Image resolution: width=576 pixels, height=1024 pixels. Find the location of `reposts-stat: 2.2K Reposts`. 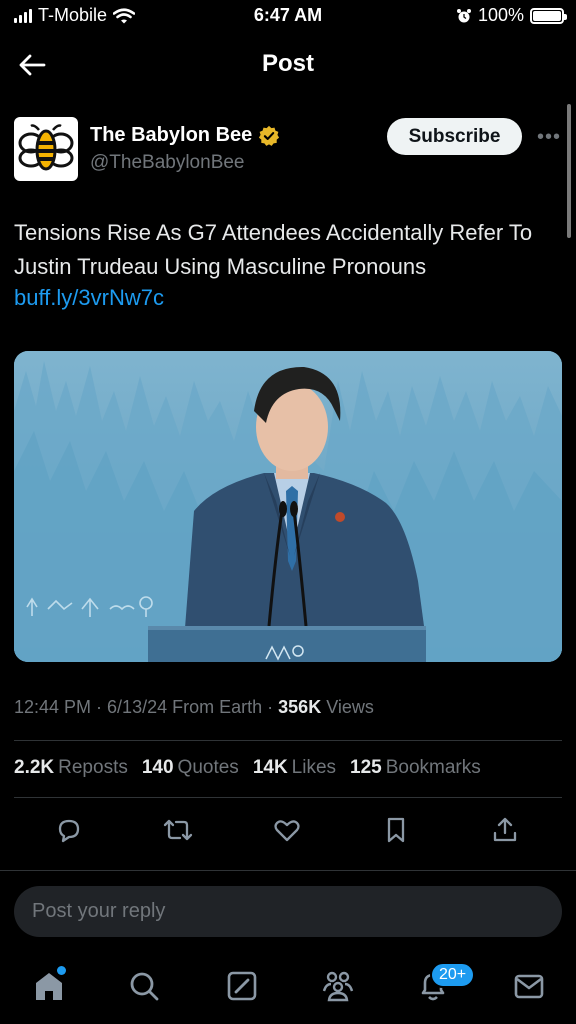

reposts-stat: 2.2K Reposts is located at coordinates (71, 768).